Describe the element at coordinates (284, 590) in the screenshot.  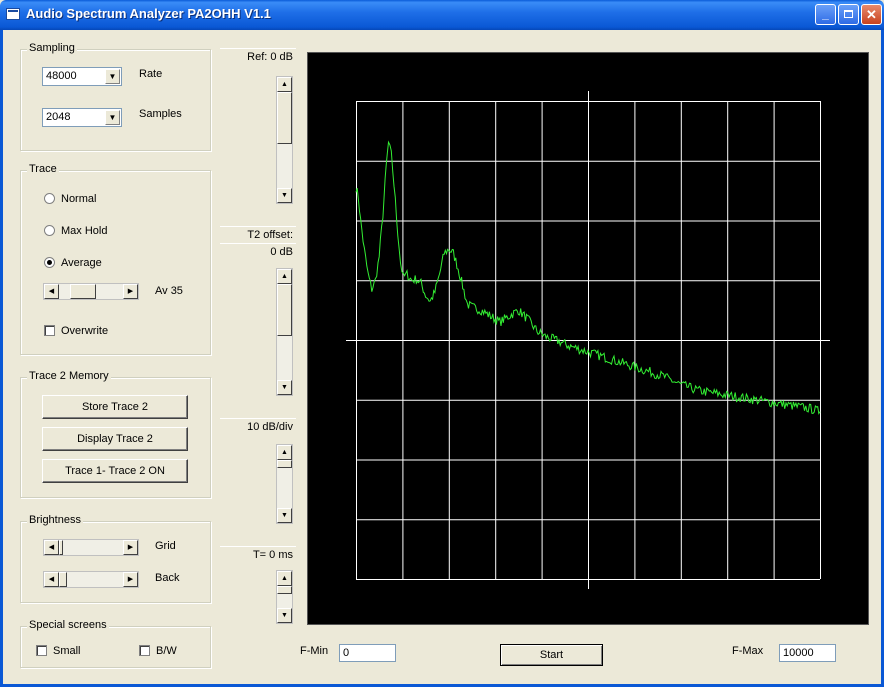
I see `time-scroll-thumb` at that location.